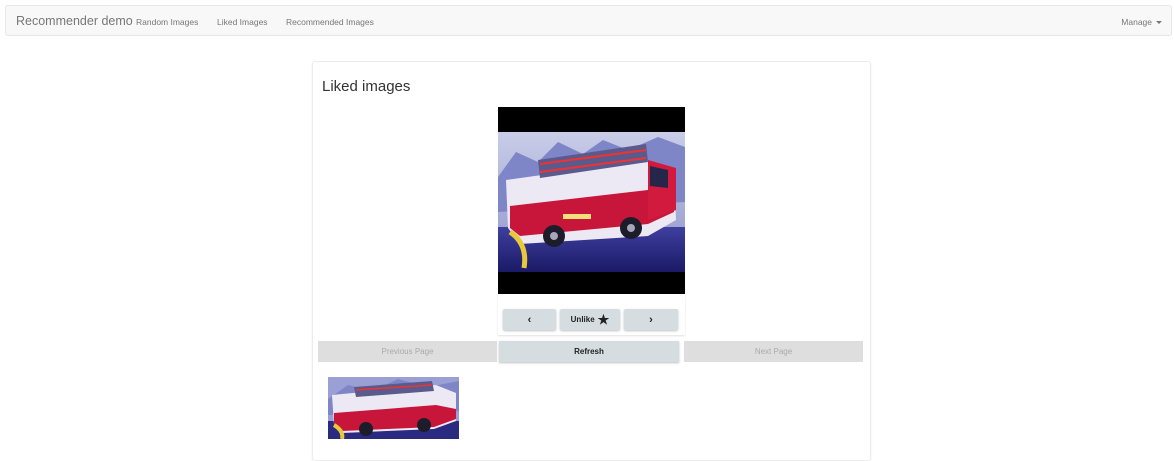 This screenshot has width=1174, height=461. What do you see at coordinates (407, 351) in the screenshot?
I see `previous-page-button: Previous Page` at bounding box center [407, 351].